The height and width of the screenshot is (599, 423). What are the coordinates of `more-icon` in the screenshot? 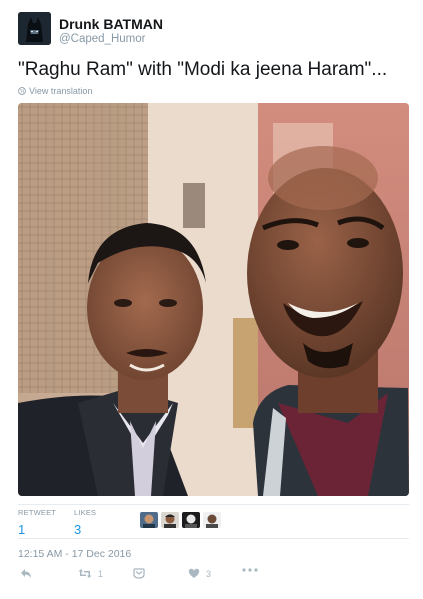 It's located at (250, 570).